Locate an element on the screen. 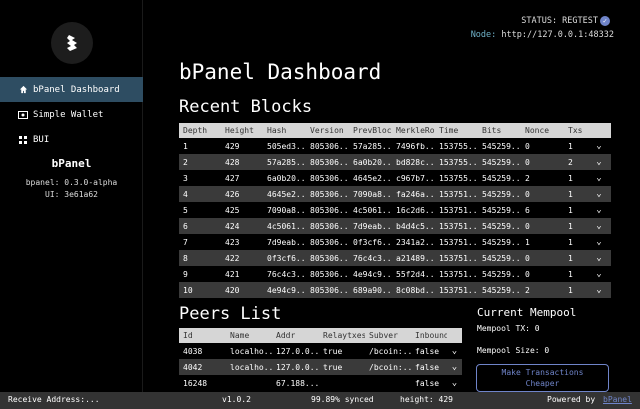  table-cell: 429 is located at coordinates (242, 146).